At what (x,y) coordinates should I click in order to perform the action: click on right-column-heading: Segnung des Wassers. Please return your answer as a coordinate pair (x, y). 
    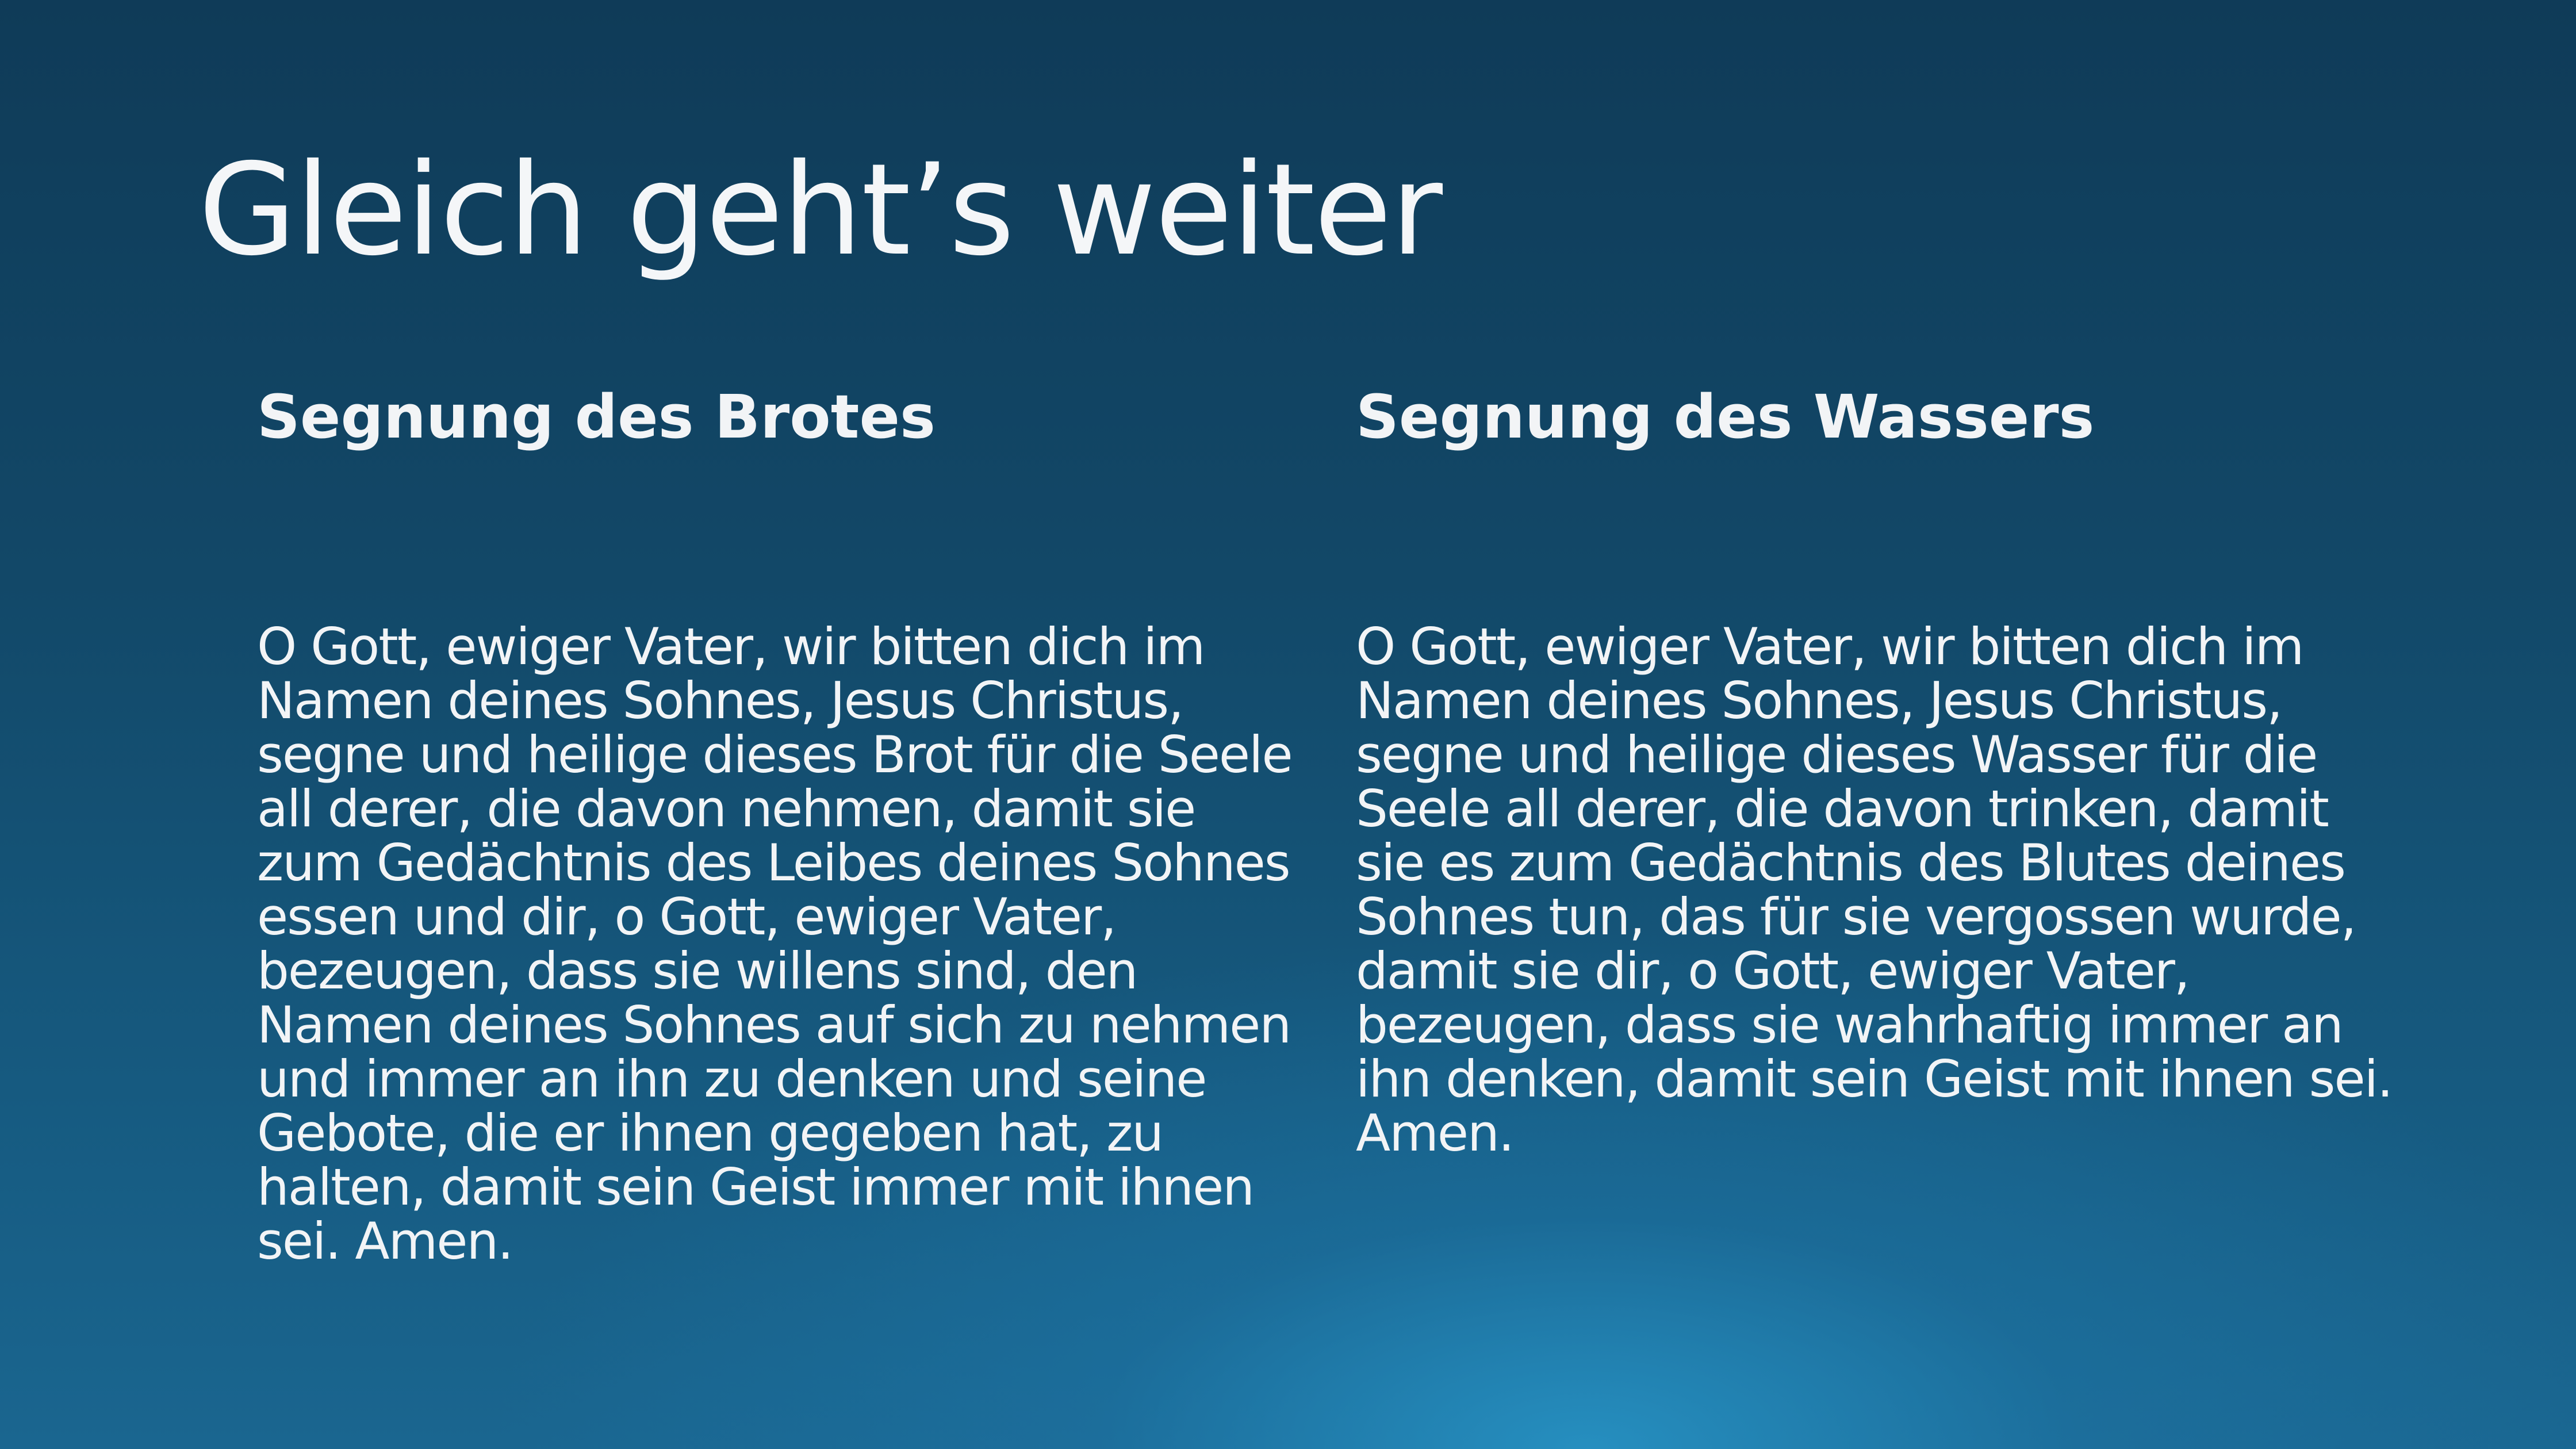
    Looking at the image, I should click on (1725, 417).